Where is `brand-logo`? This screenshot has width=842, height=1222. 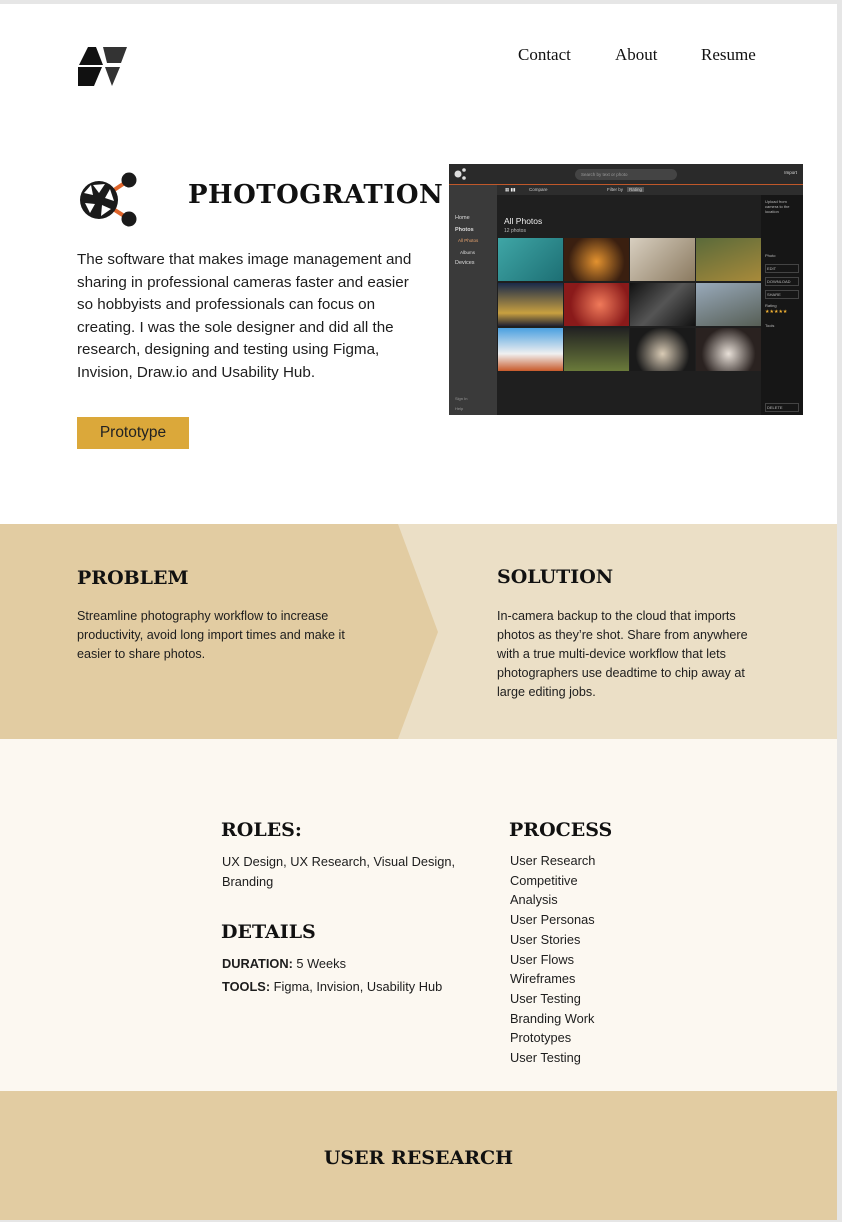
brand-logo is located at coordinates (102, 65).